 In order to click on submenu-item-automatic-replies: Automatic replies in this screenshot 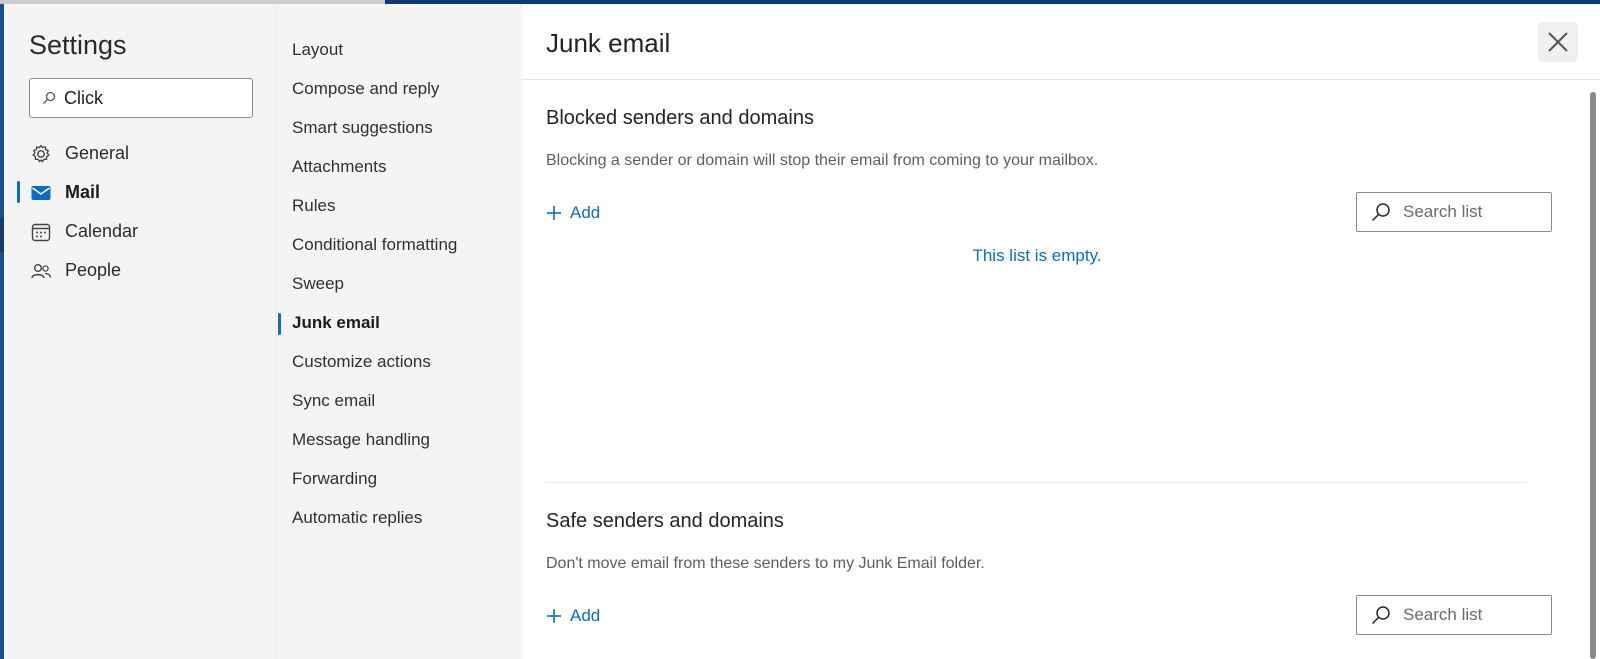, I will do `click(399, 518)`.